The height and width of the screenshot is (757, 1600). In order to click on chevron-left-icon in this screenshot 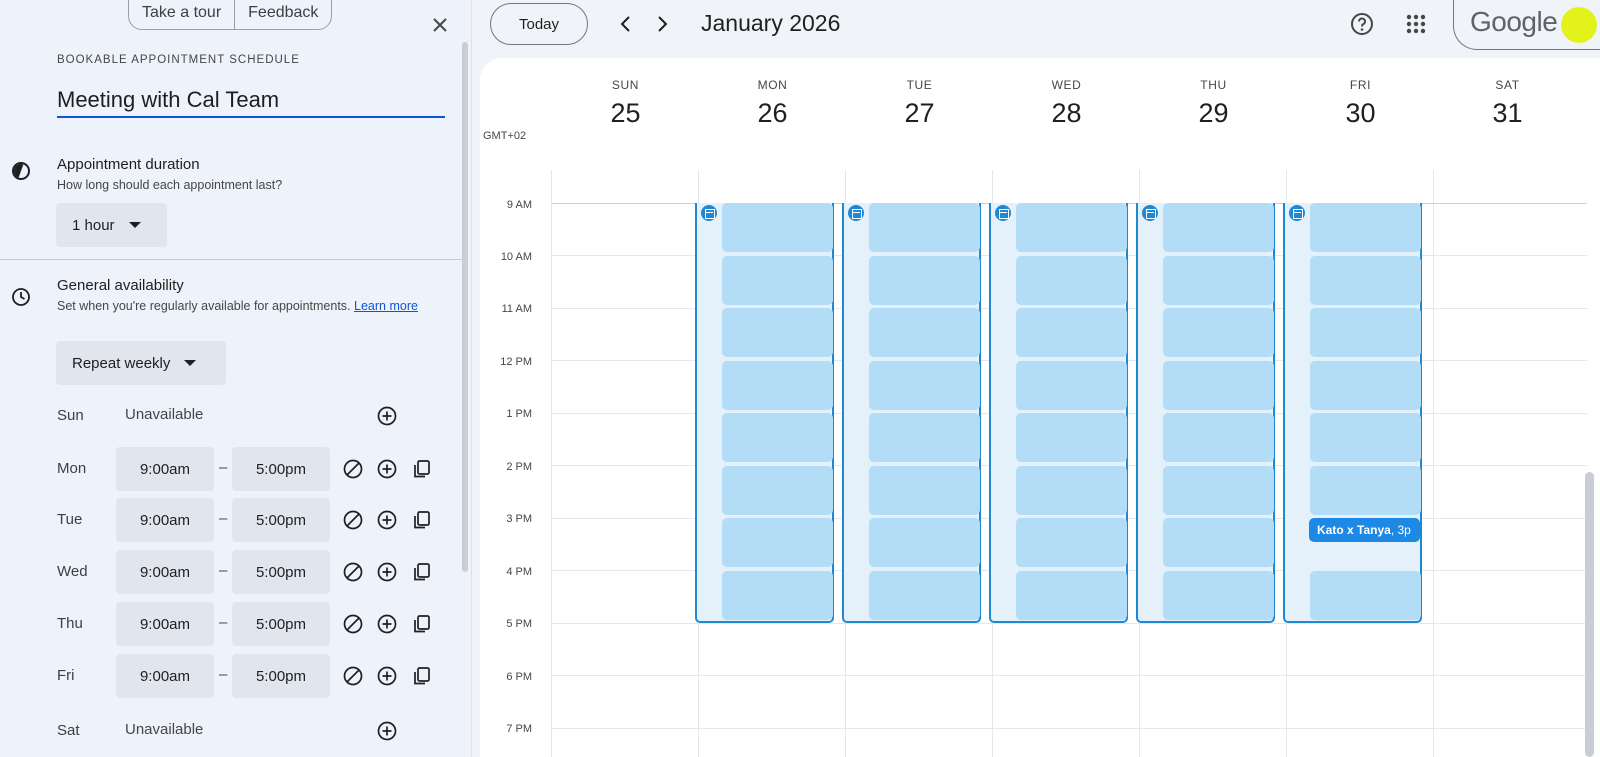, I will do `click(626, 24)`.